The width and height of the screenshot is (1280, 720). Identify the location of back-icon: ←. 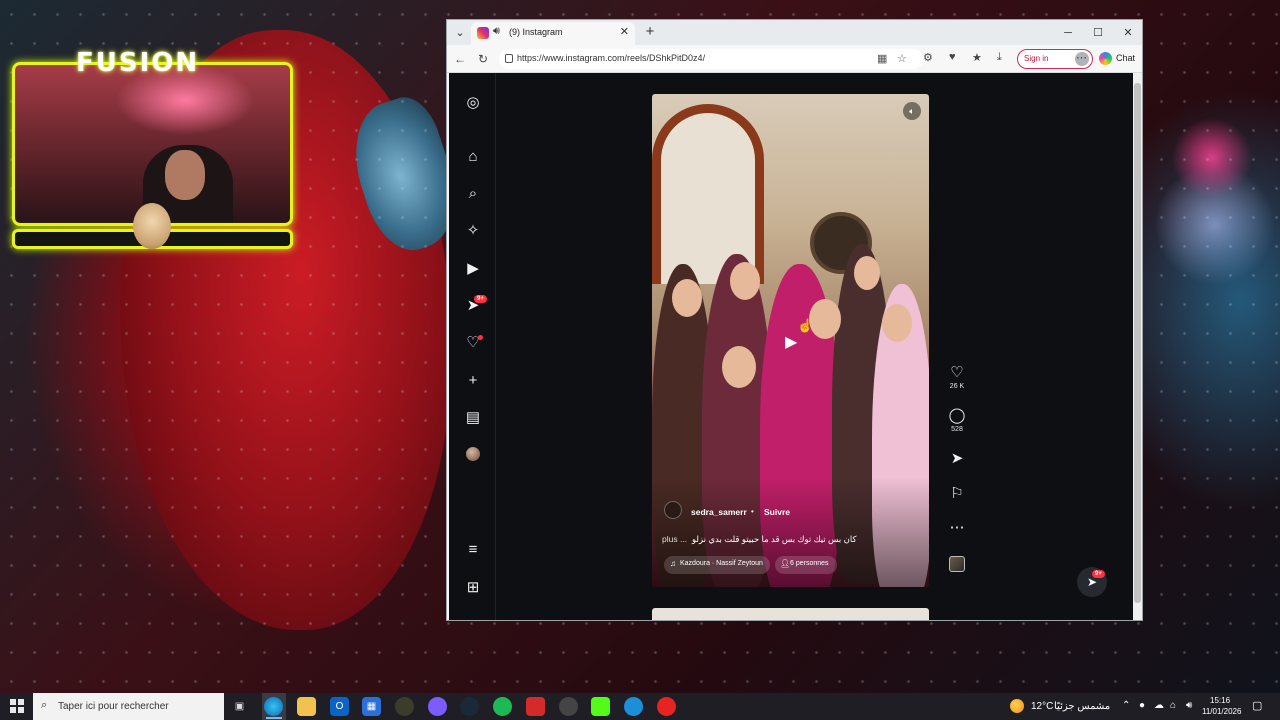
(460, 59).